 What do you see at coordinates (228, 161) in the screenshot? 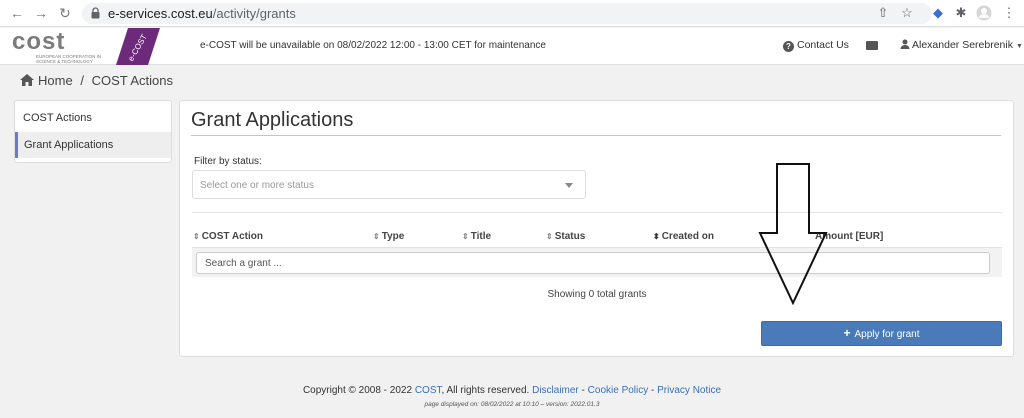
I see `filter-label: Filter by status:` at bounding box center [228, 161].